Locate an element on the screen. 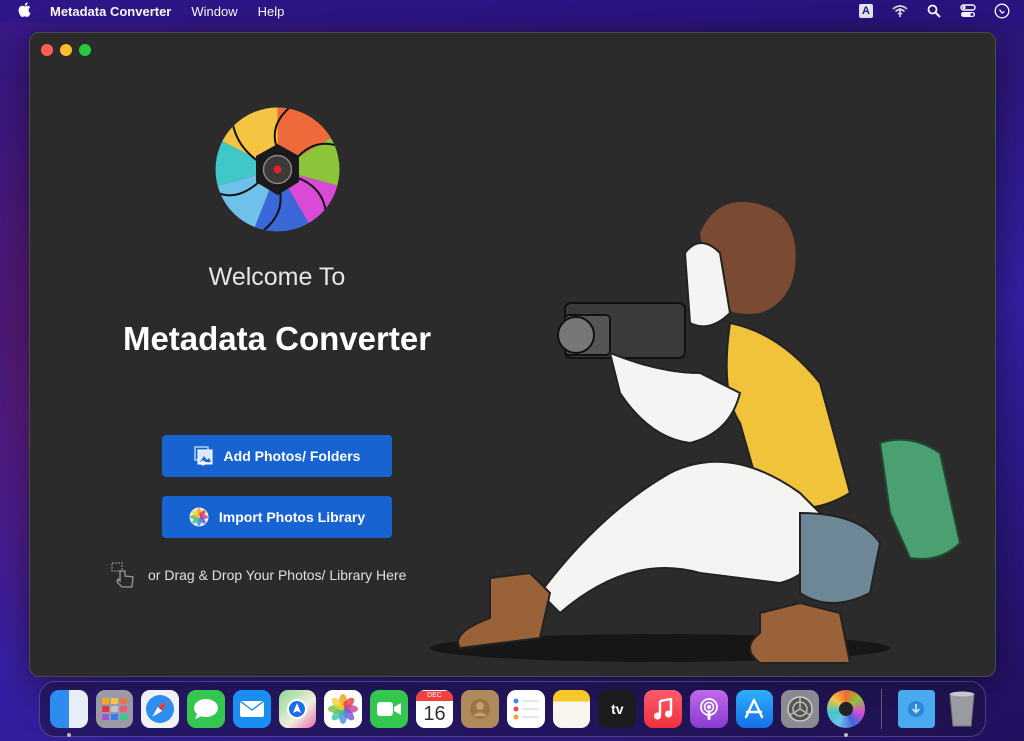 The image size is (1024, 741). menu-help: Help is located at coordinates (271, 11).